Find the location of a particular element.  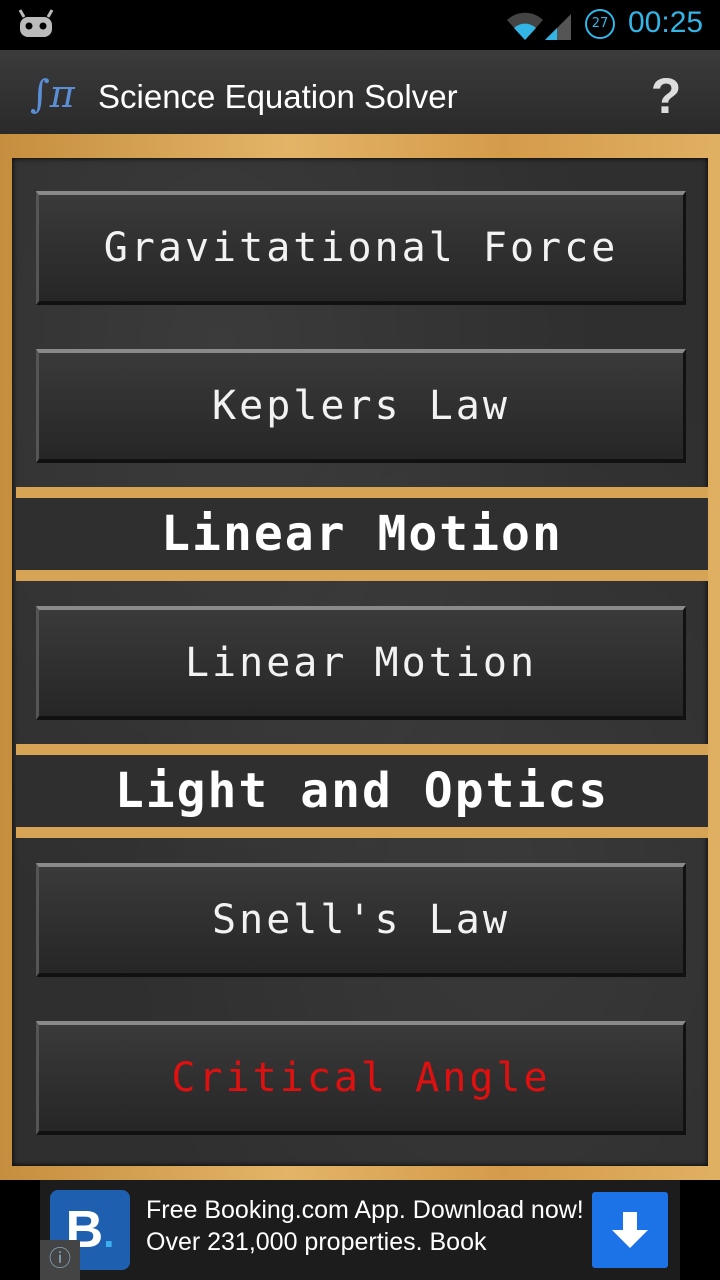

linear-motion-button: Linear Motion is located at coordinates (361, 663).